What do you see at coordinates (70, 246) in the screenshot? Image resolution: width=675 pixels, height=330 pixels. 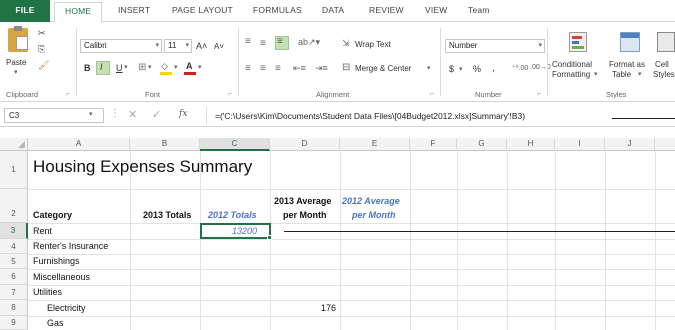 I see `category-renters-insurance: Renter's Insurance` at bounding box center [70, 246].